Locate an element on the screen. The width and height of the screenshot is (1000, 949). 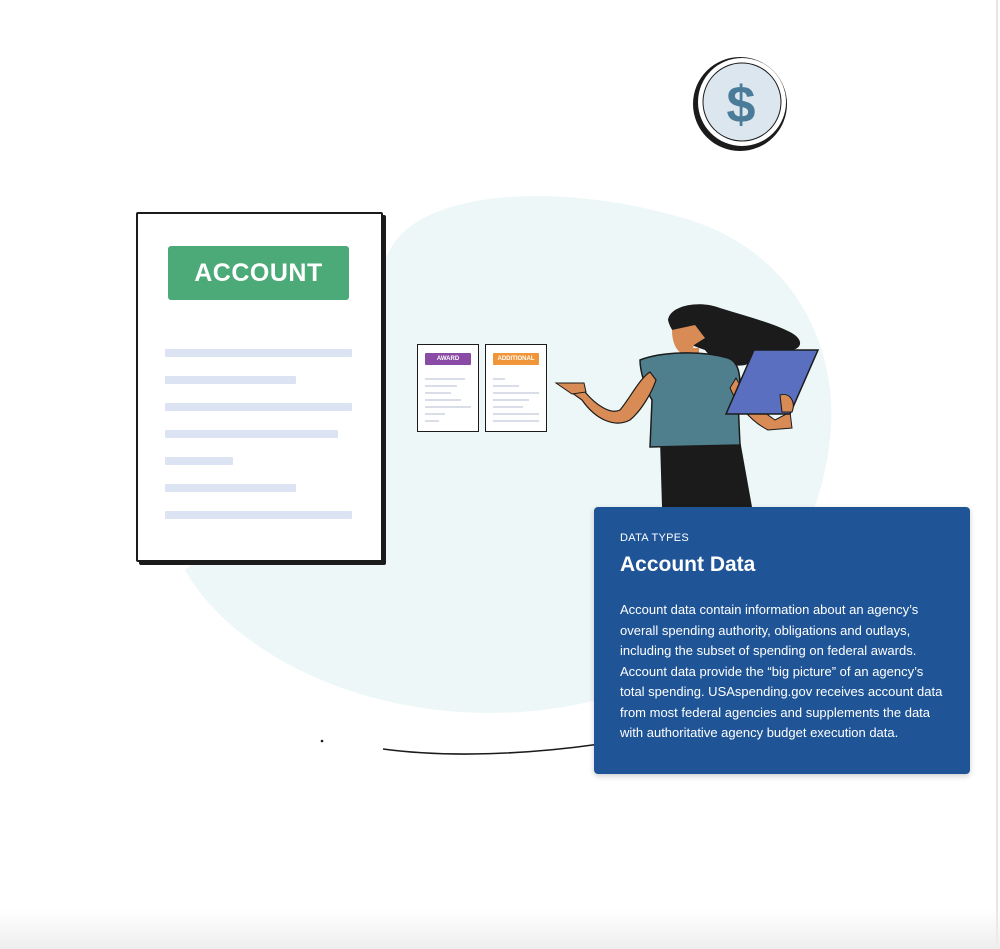
dollar-sign: $ is located at coordinates (741, 105).